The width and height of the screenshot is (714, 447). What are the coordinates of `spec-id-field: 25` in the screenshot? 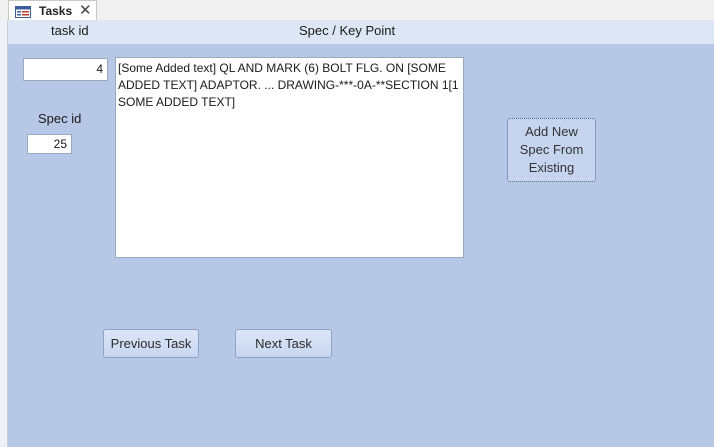 It's located at (49, 144).